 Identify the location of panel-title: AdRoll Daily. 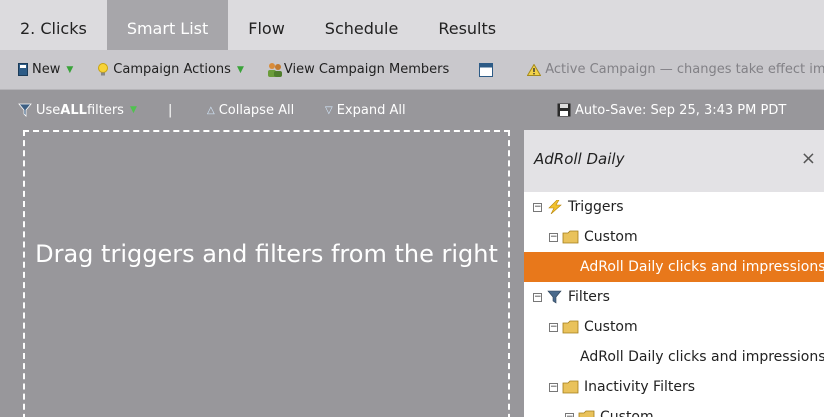
(579, 159).